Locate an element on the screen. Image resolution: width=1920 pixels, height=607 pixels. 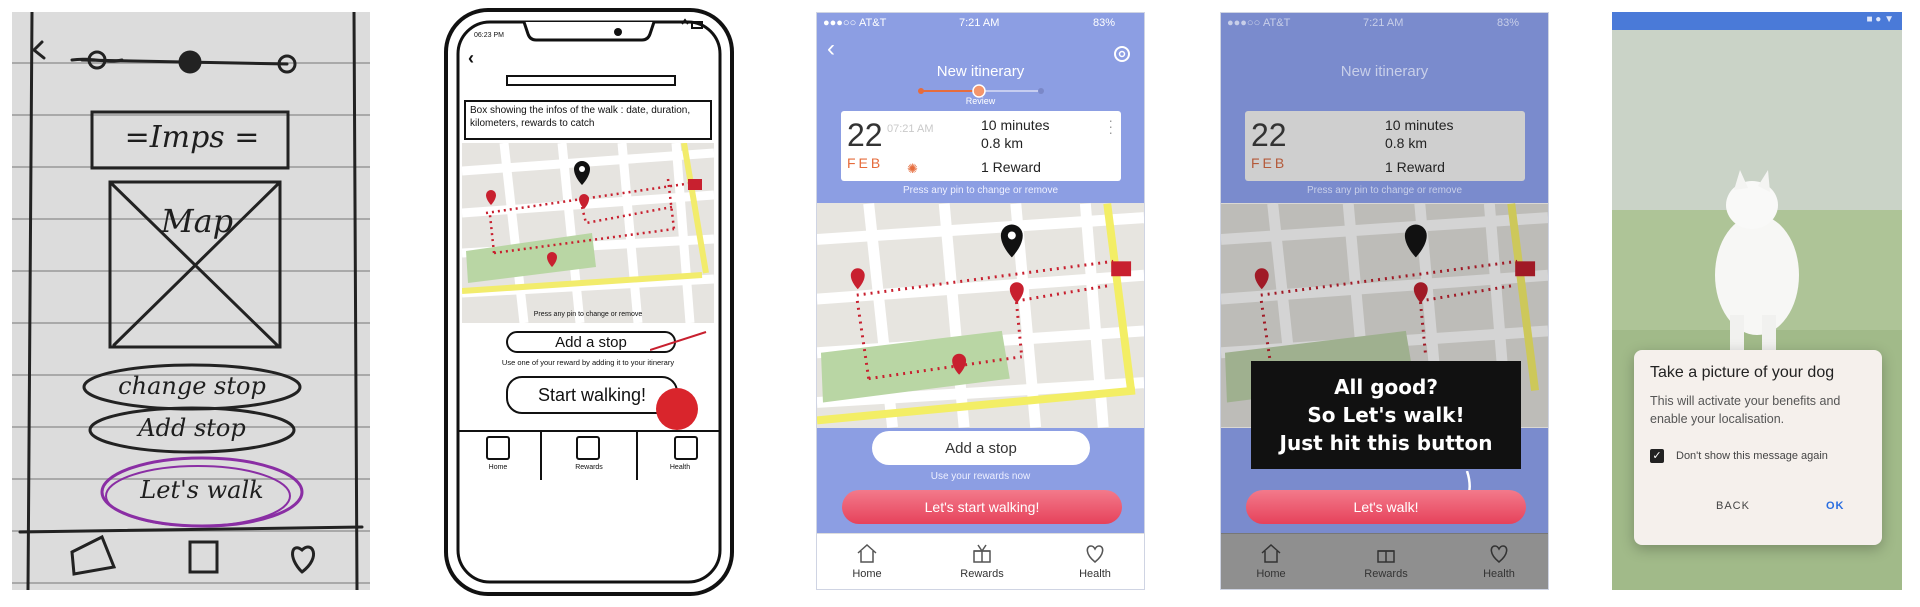
tab-bar-dim: Home Rewards Health is located at coordinates (1384, 561).